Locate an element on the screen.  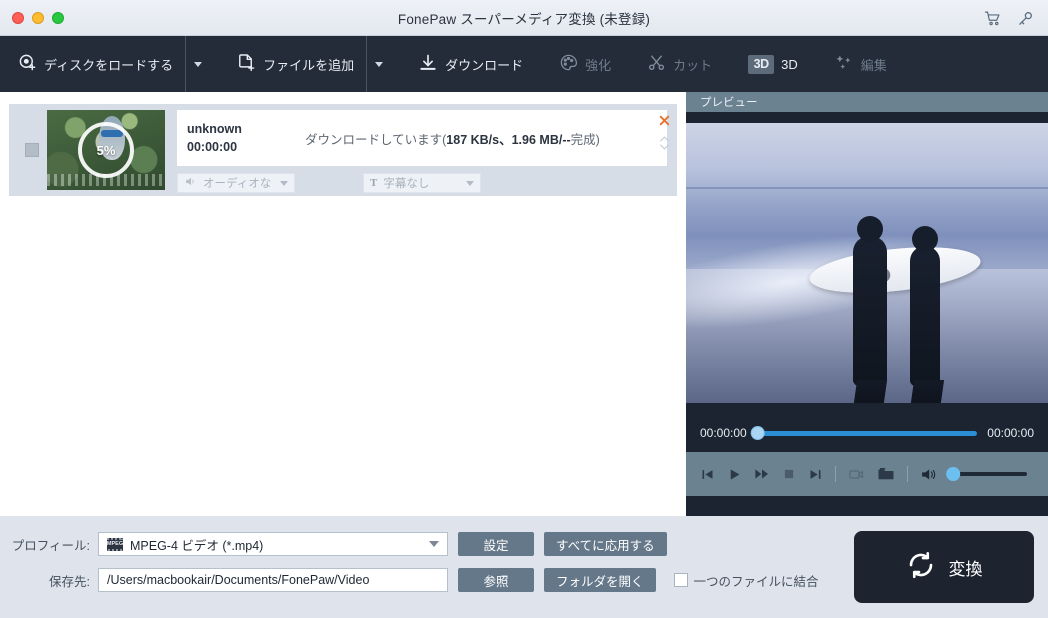
page-title: FonePaw スーパーメディア変換 (未登録) is located at coordinates (524, 19).